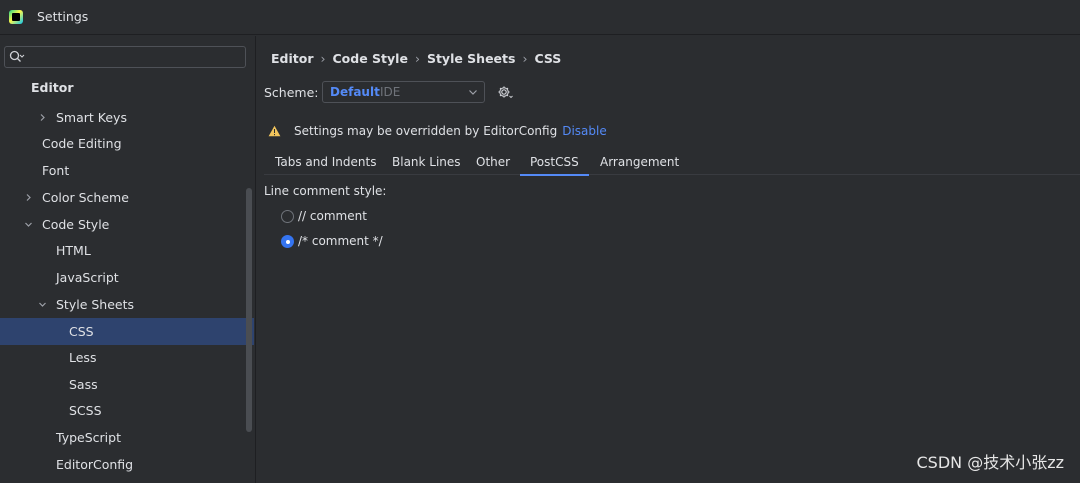  I want to click on scheme-selected-kind: IDE, so click(390, 92).